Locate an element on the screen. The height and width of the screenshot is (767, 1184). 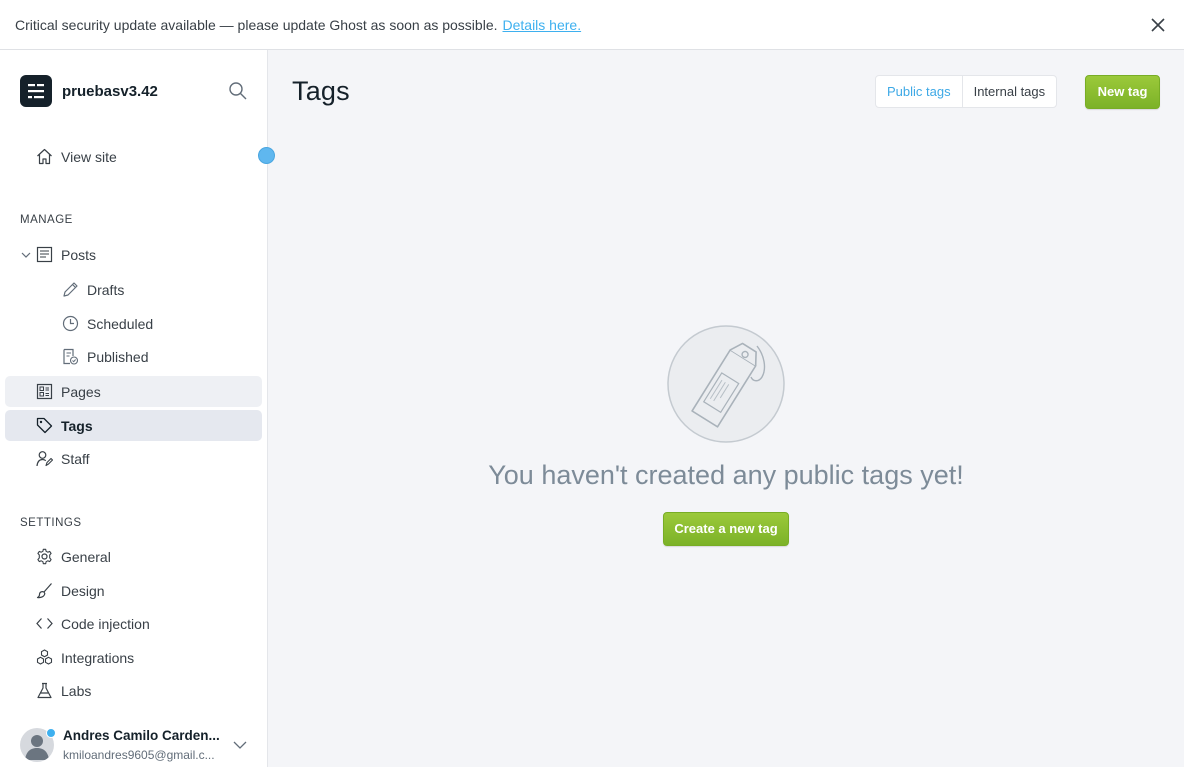
integrations-icon is located at coordinates (44, 657).